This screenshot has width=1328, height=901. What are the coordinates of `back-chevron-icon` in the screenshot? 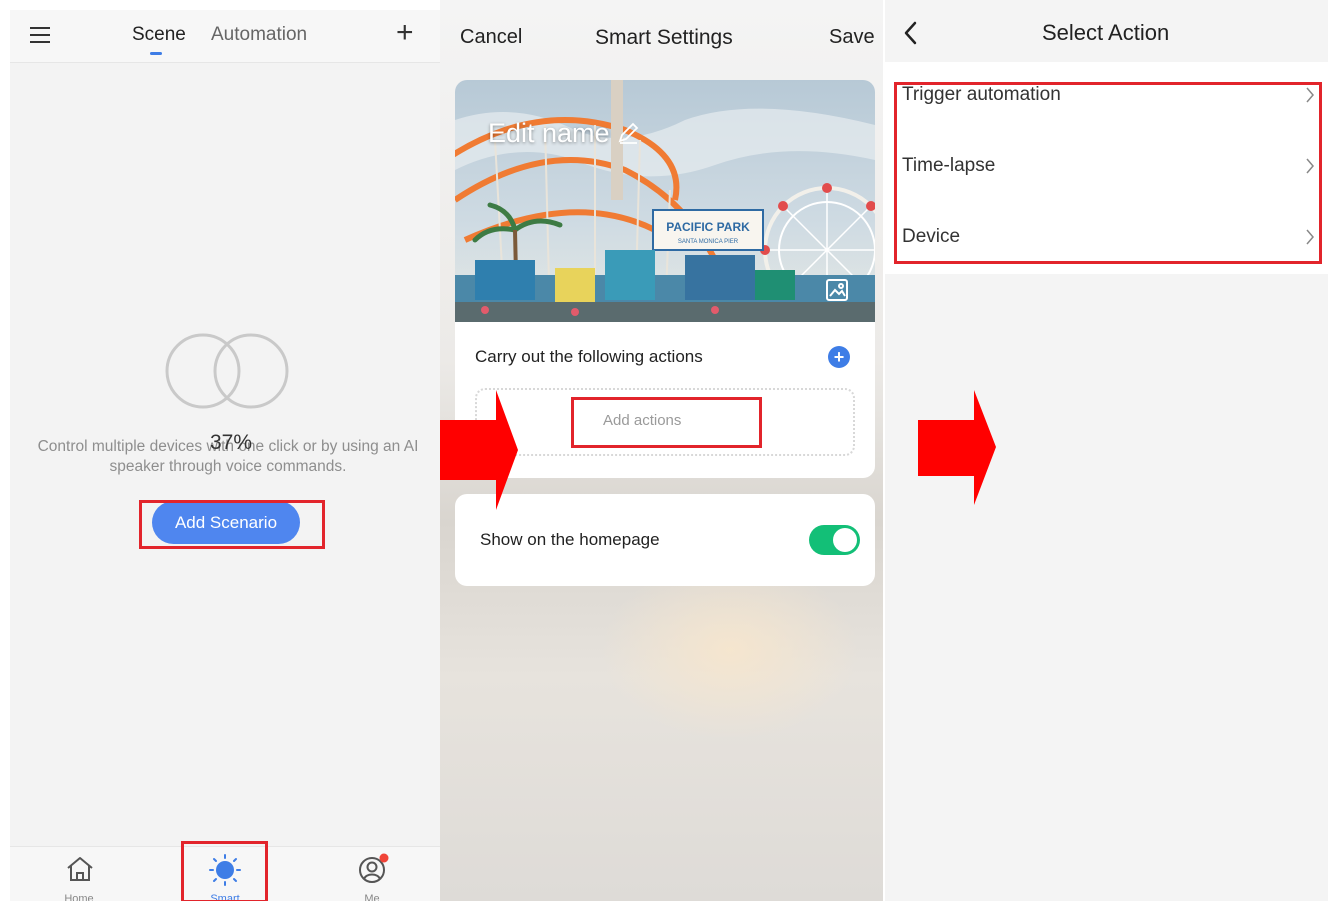 It's located at (910, 33).